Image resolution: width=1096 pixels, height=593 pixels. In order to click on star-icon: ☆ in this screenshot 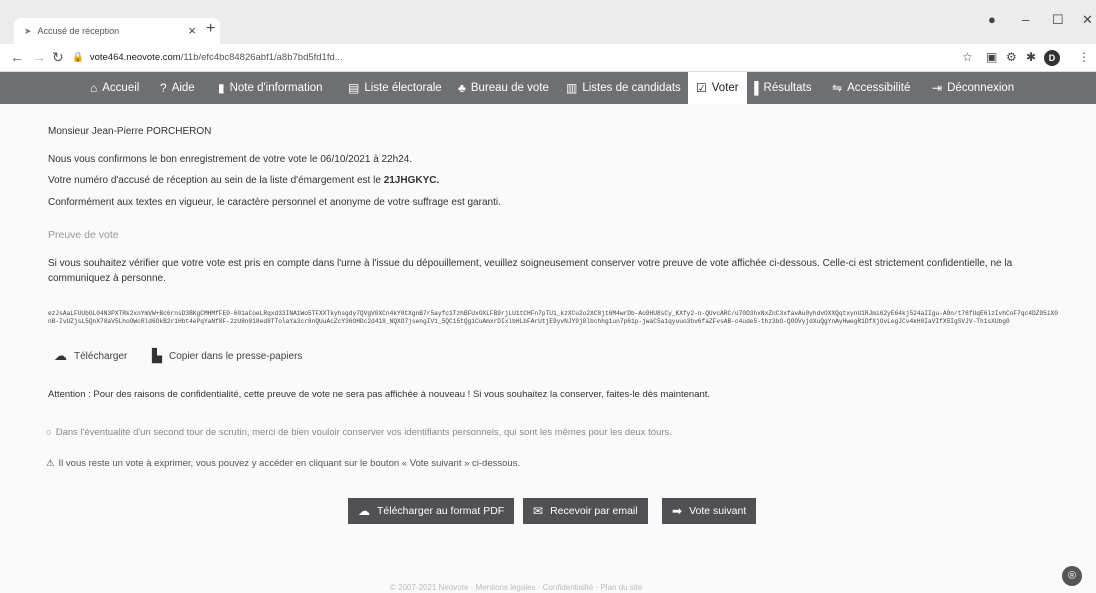, I will do `click(967, 57)`.